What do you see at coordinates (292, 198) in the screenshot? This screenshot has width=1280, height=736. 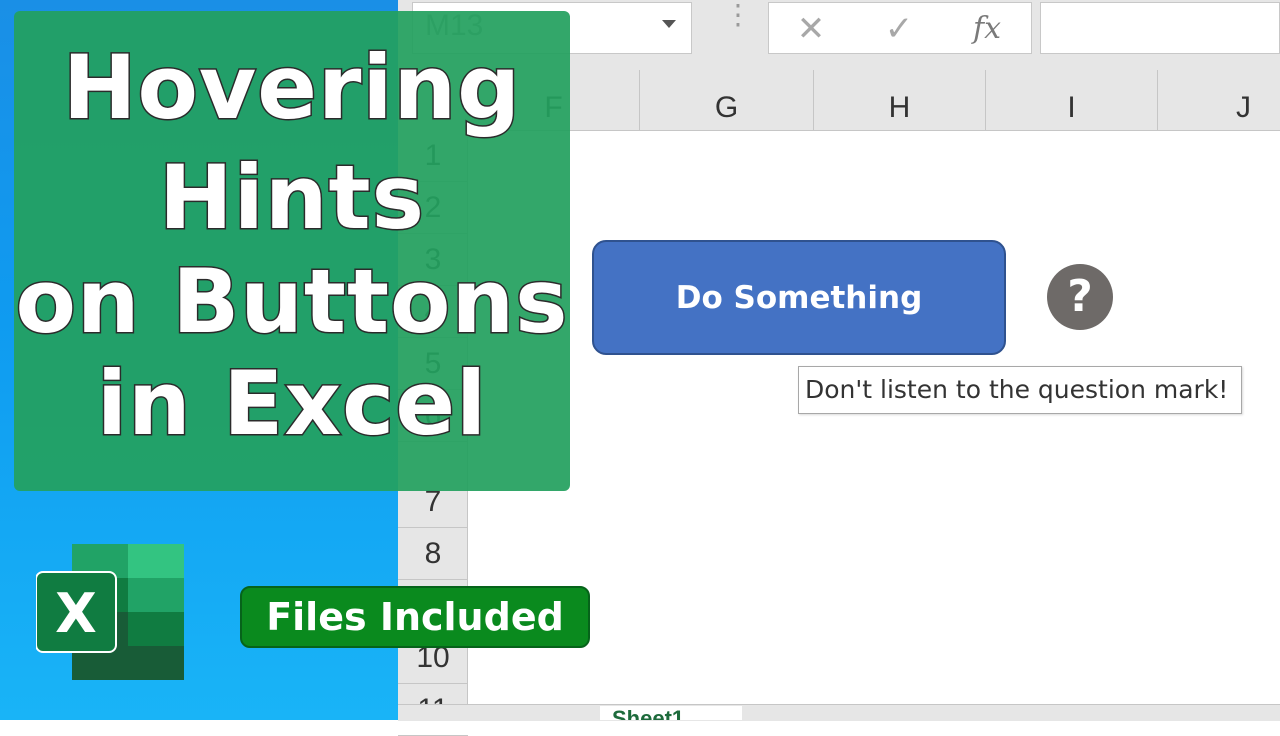 I see `title-line-2: Hints` at bounding box center [292, 198].